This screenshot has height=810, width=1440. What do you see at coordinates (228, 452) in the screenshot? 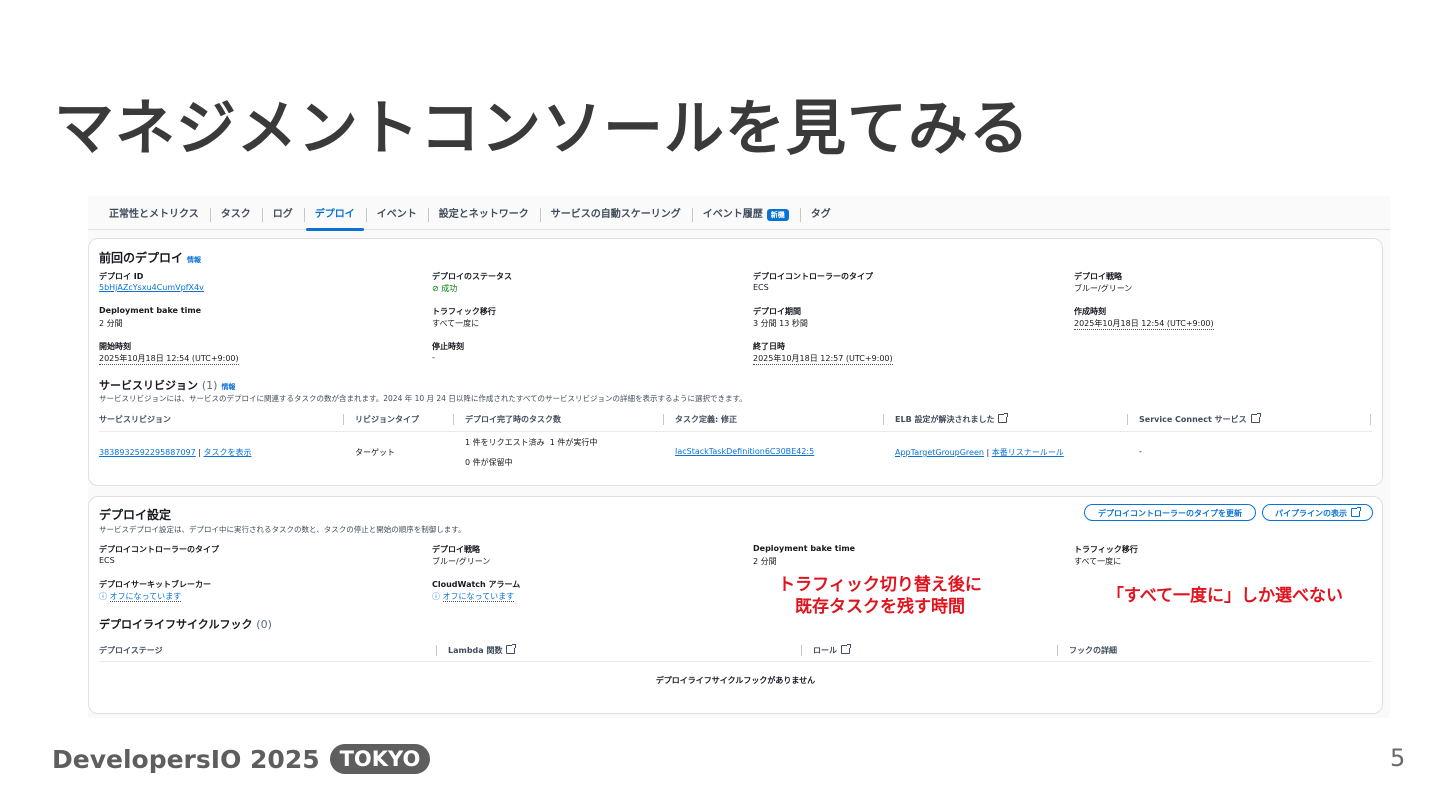
I see `view-tasks-link: タスクを表示` at bounding box center [228, 452].